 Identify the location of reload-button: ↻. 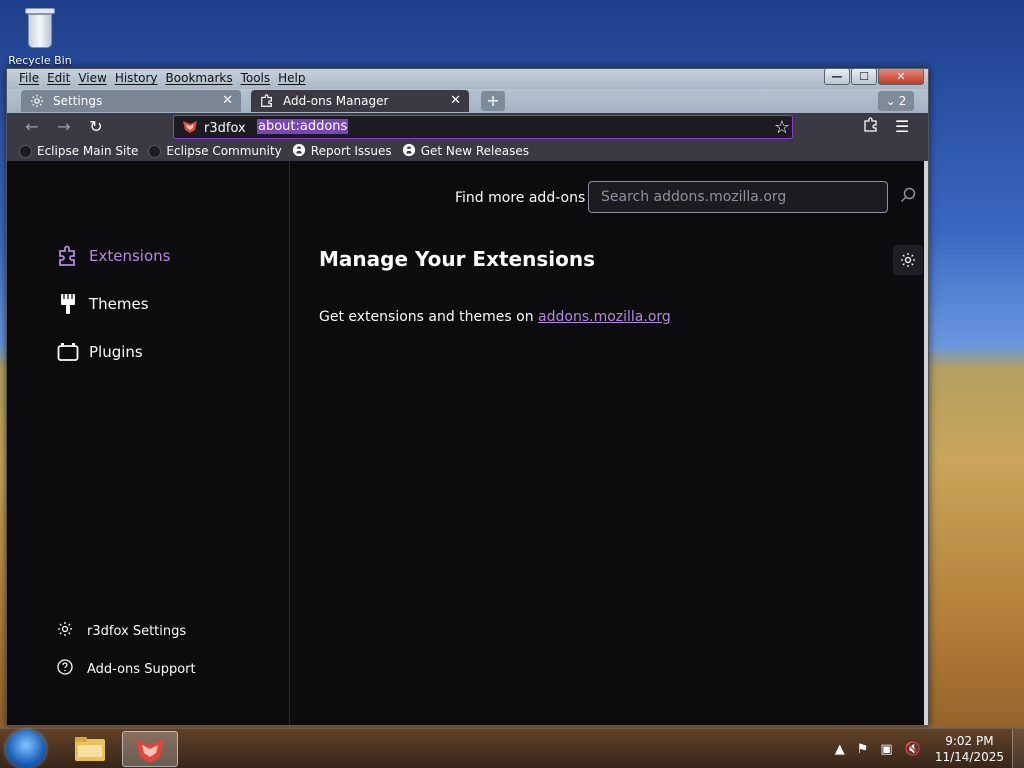
(96, 127).